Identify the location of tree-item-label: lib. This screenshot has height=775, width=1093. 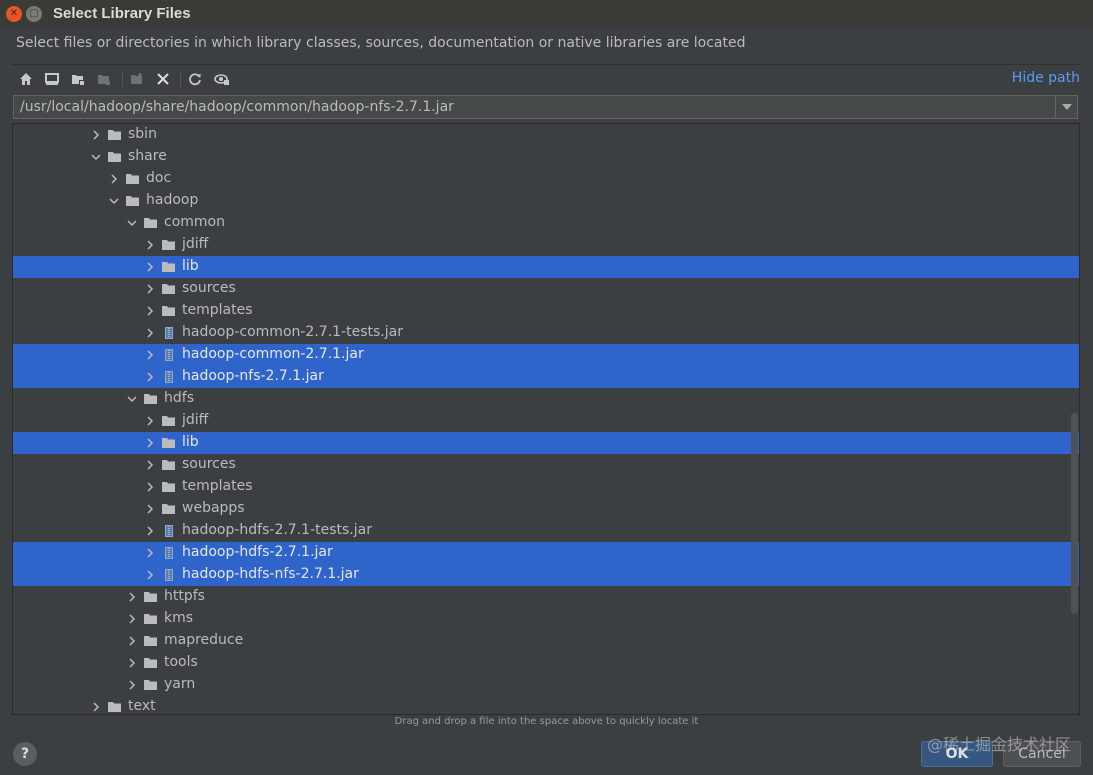
(190, 442).